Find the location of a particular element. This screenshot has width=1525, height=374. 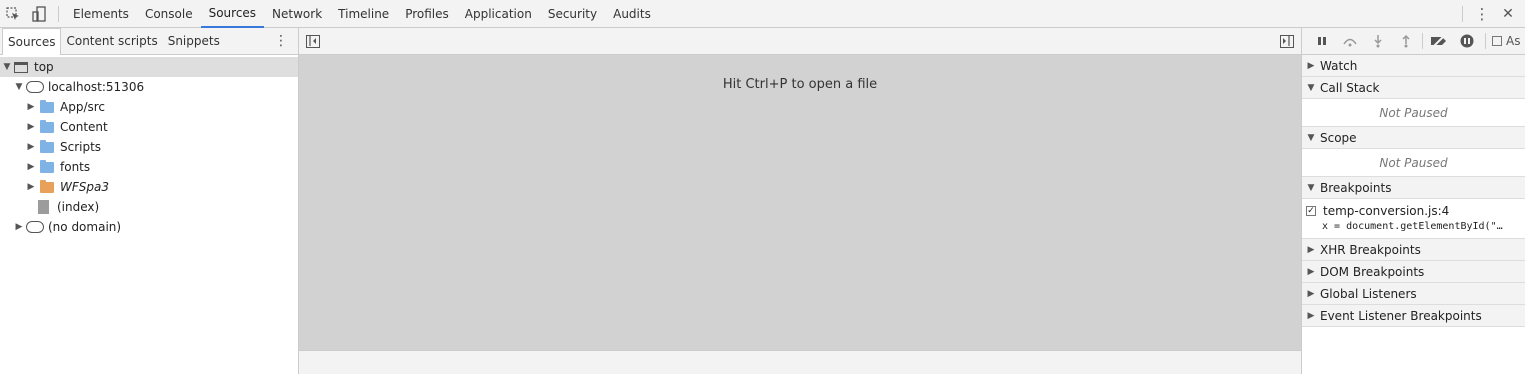

tab-audits: Audits is located at coordinates (632, 14).